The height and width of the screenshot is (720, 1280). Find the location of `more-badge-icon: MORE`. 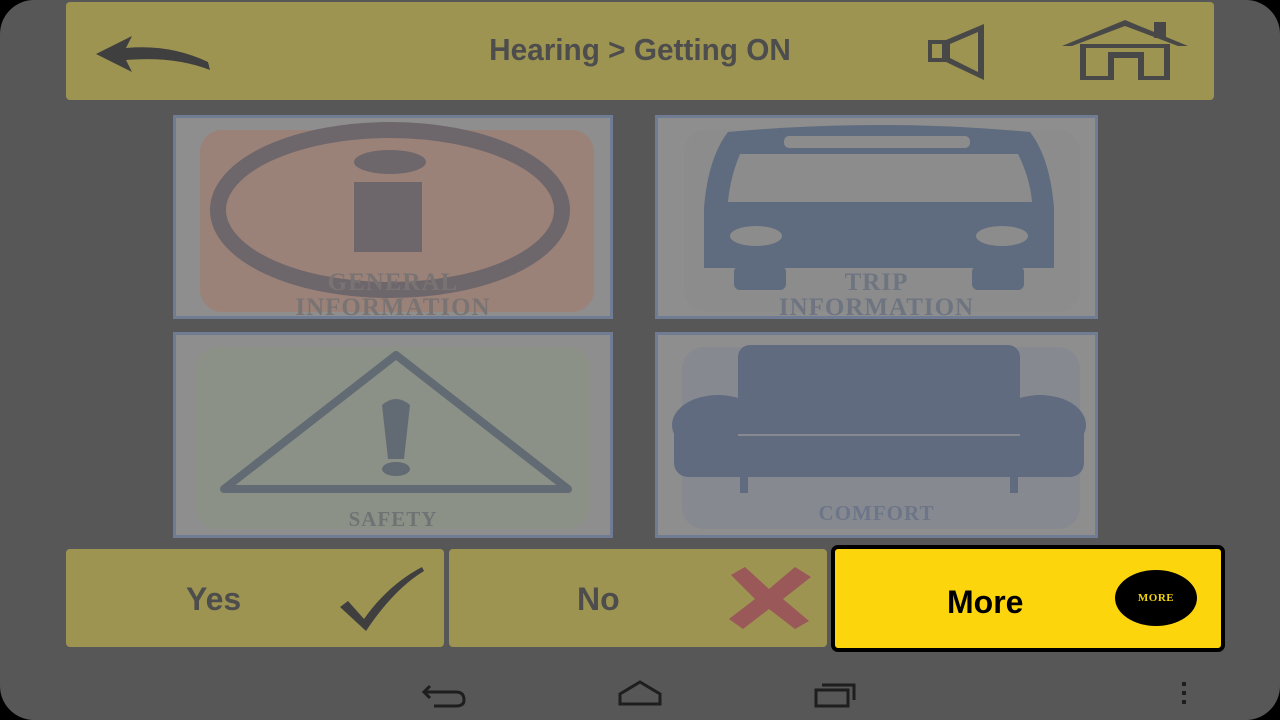

more-badge-icon: MORE is located at coordinates (1156, 598).